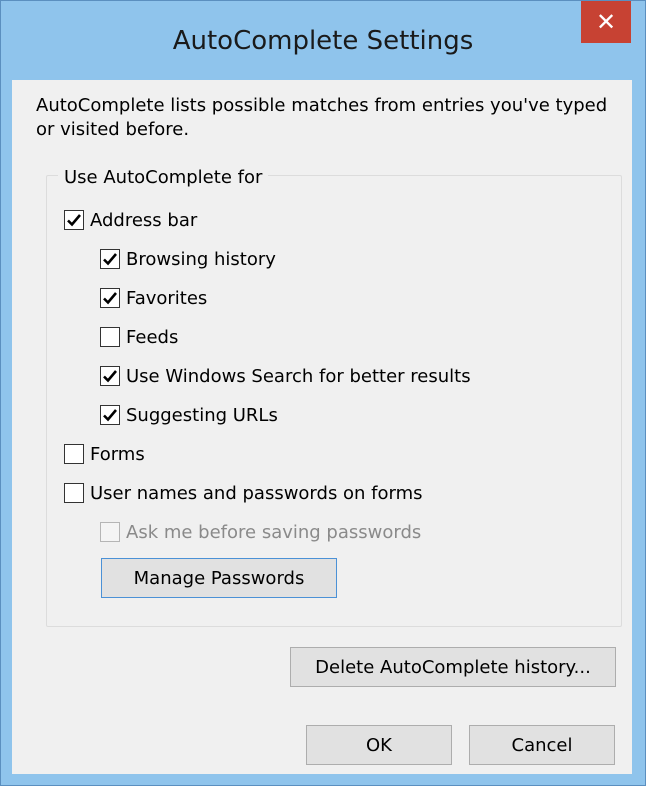 The height and width of the screenshot is (786, 646). Describe the element at coordinates (256, 493) in the screenshot. I see `checkbox-label: User names and passwords on forms` at that location.